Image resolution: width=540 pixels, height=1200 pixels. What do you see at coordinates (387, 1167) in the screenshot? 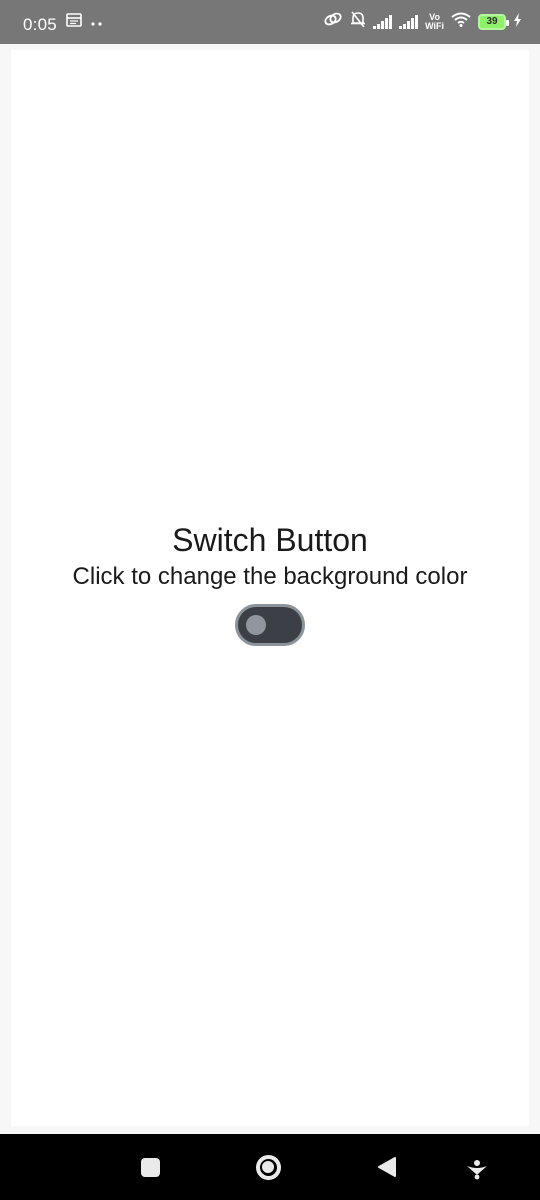
I see `back-triangle-icon` at bounding box center [387, 1167].